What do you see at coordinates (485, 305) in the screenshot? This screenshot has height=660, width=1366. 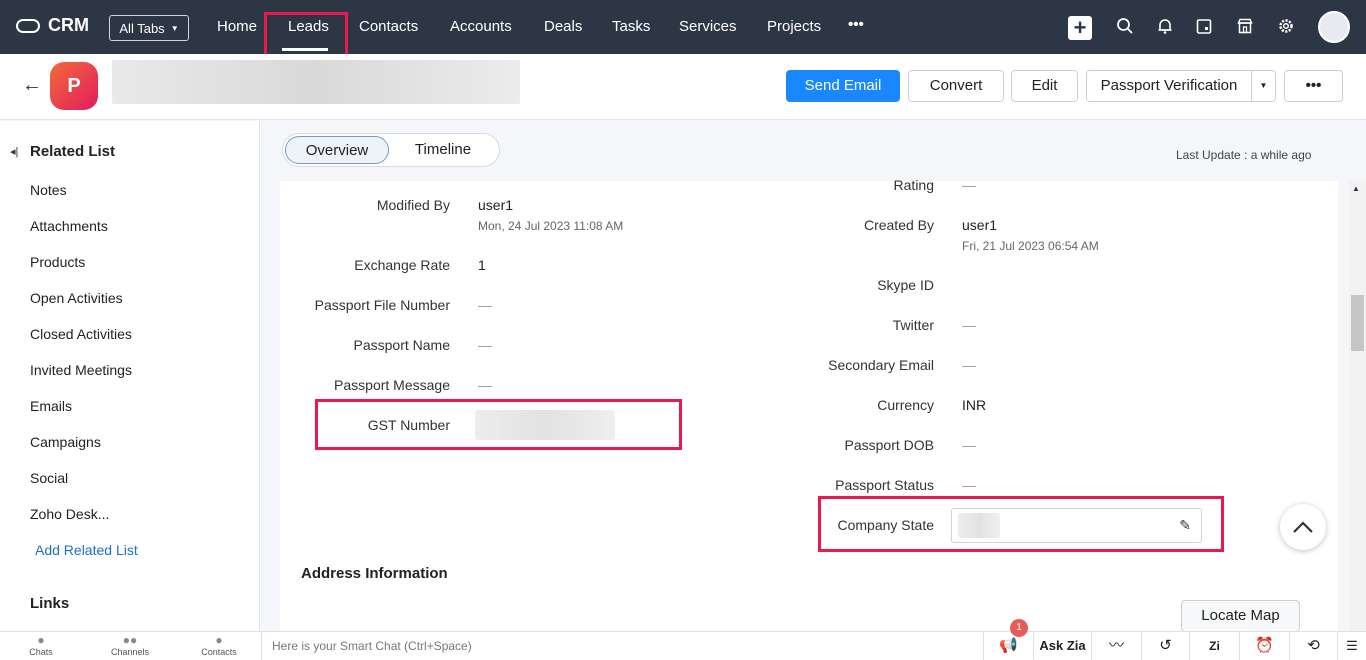 I see `passport-file-number-value: —` at bounding box center [485, 305].